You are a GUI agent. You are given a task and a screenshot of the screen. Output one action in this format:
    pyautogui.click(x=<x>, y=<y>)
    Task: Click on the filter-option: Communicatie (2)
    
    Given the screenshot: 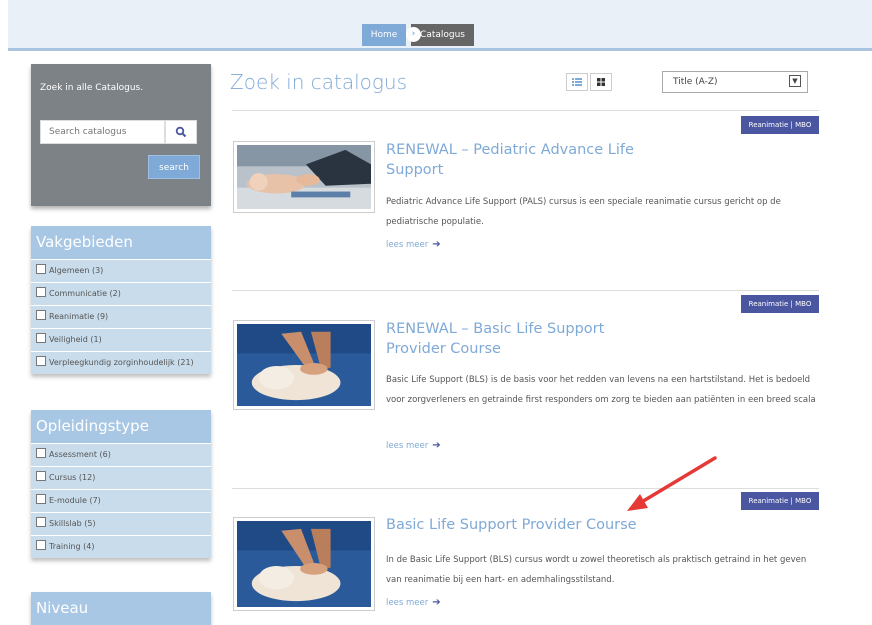 What is the action you would take?
    pyautogui.click(x=121, y=293)
    